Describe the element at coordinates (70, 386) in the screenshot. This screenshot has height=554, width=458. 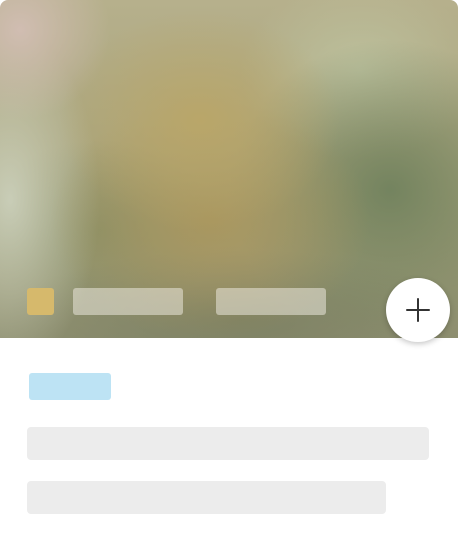
I see `tag-placeholder` at that location.